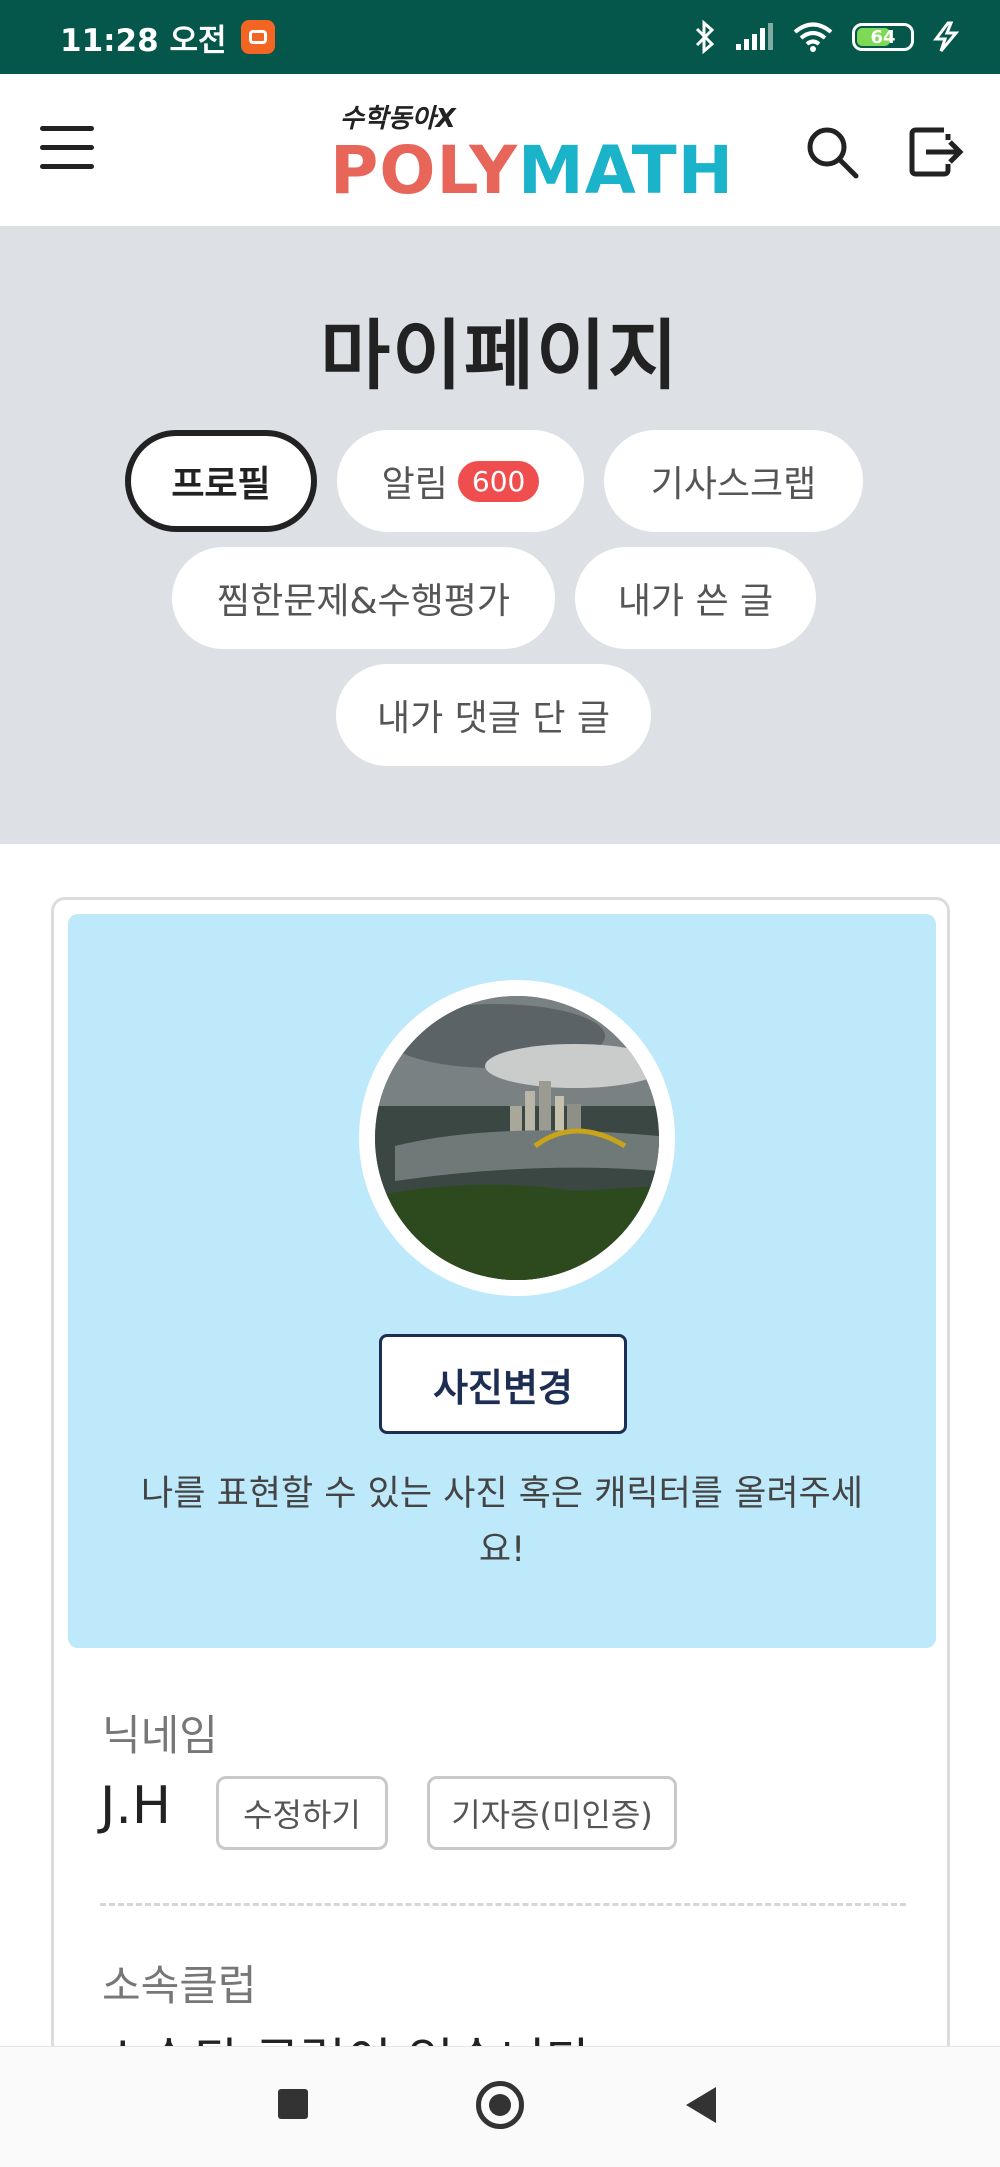 The width and height of the screenshot is (1000, 2167). I want to click on logout-icon, so click(936, 152).